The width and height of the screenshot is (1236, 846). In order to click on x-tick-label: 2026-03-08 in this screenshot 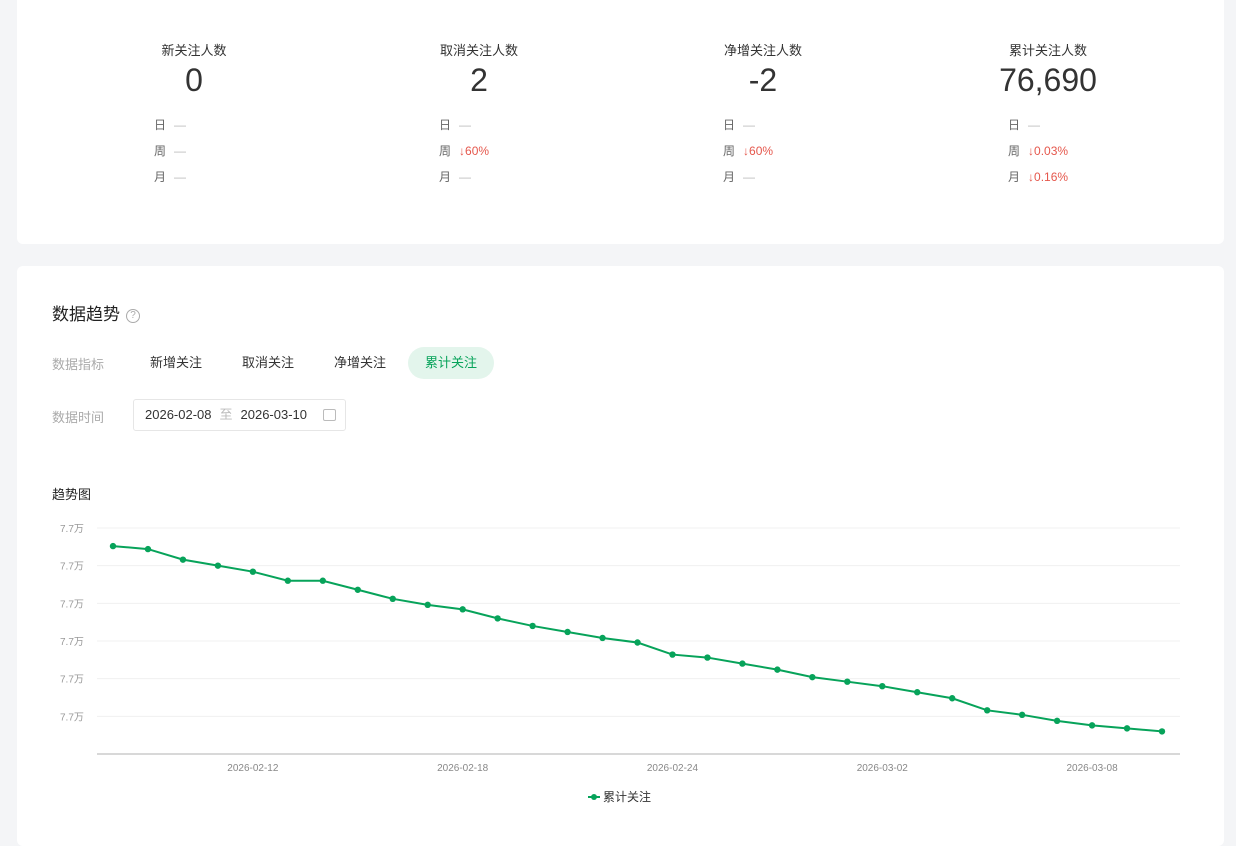, I will do `click(1092, 768)`.